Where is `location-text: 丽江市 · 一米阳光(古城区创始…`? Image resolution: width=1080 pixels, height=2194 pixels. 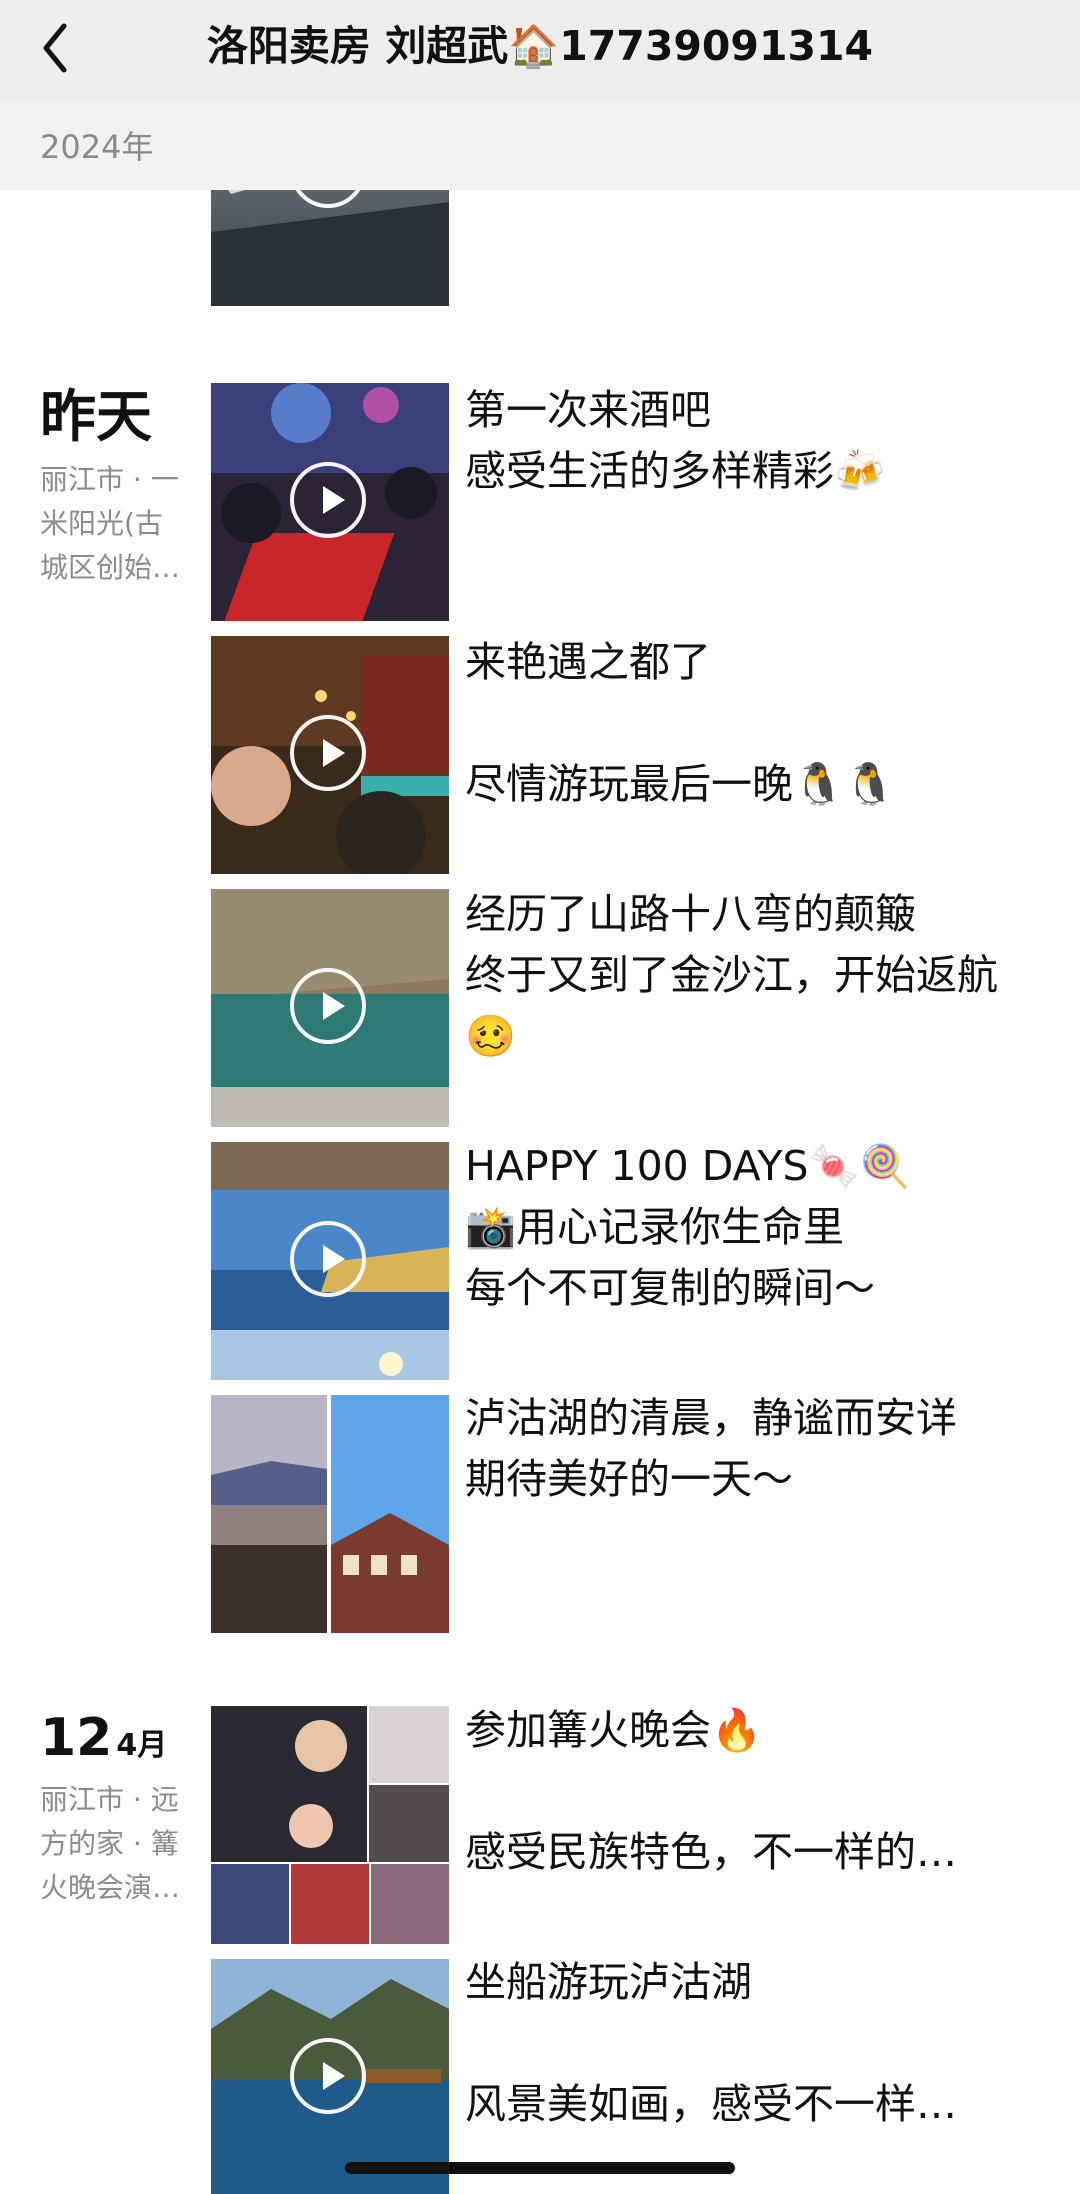
location-text: 丽江市 · 一米阳光(古城区创始… is located at coordinates (115, 524).